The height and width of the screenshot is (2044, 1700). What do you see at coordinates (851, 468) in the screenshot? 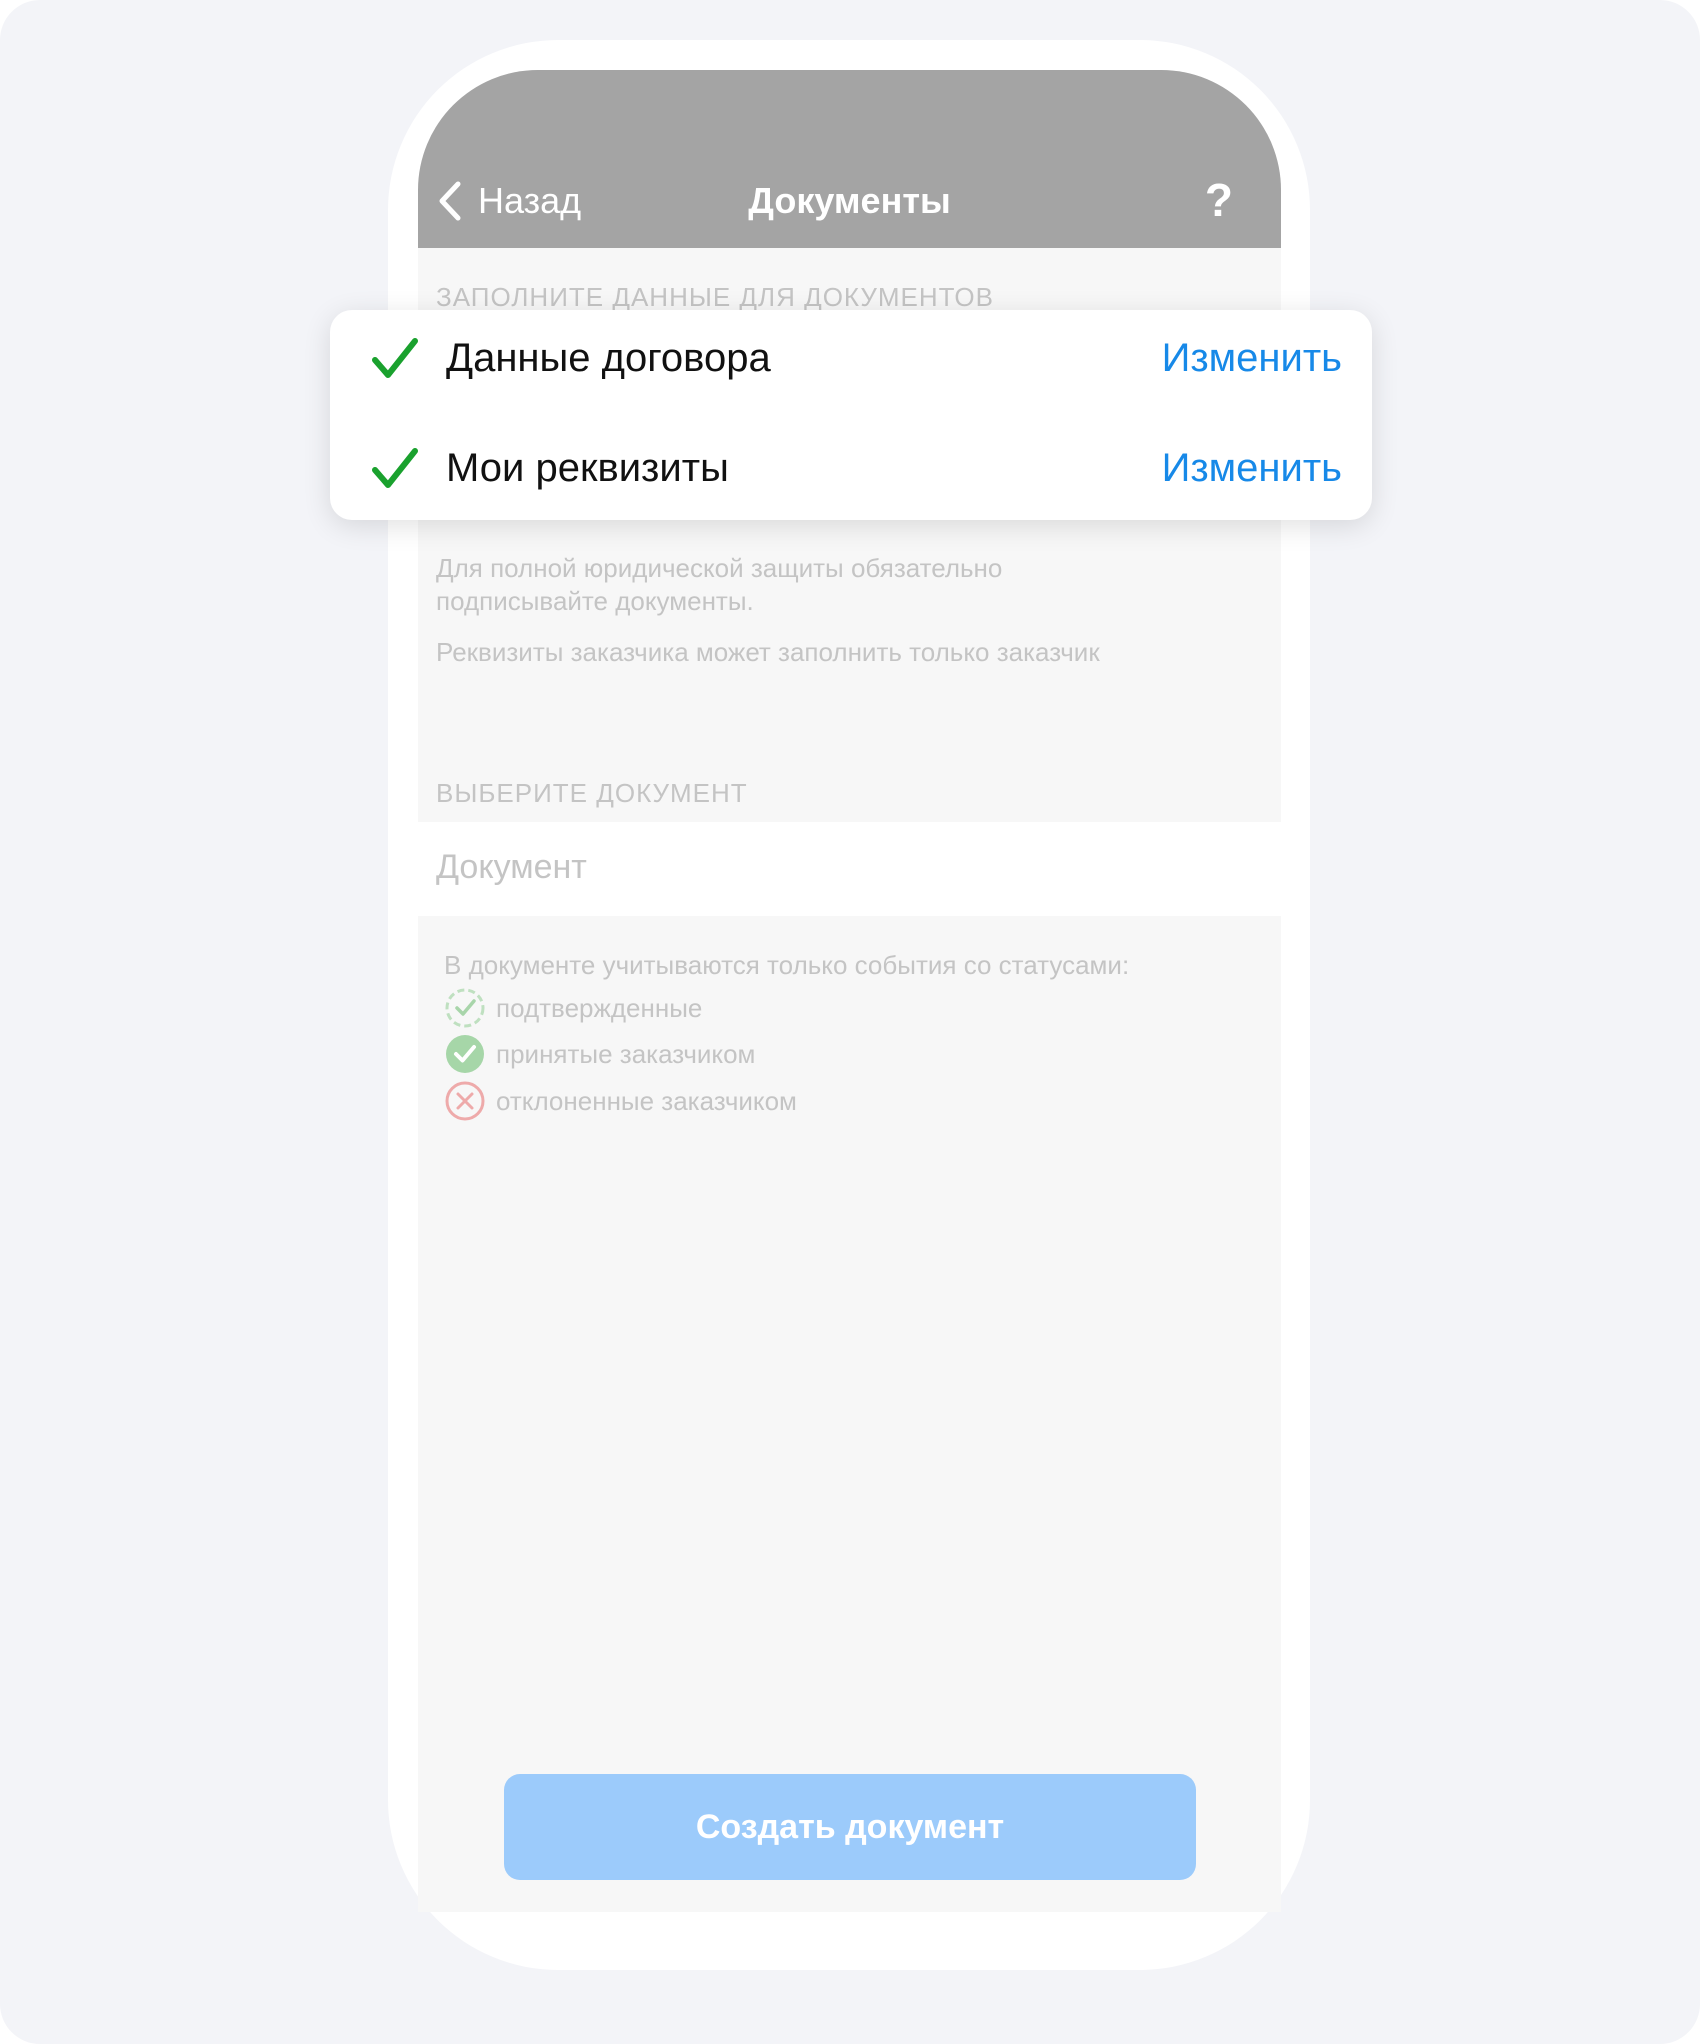
I see `my-requisites-row: Мои реквизиты Изменить` at bounding box center [851, 468].